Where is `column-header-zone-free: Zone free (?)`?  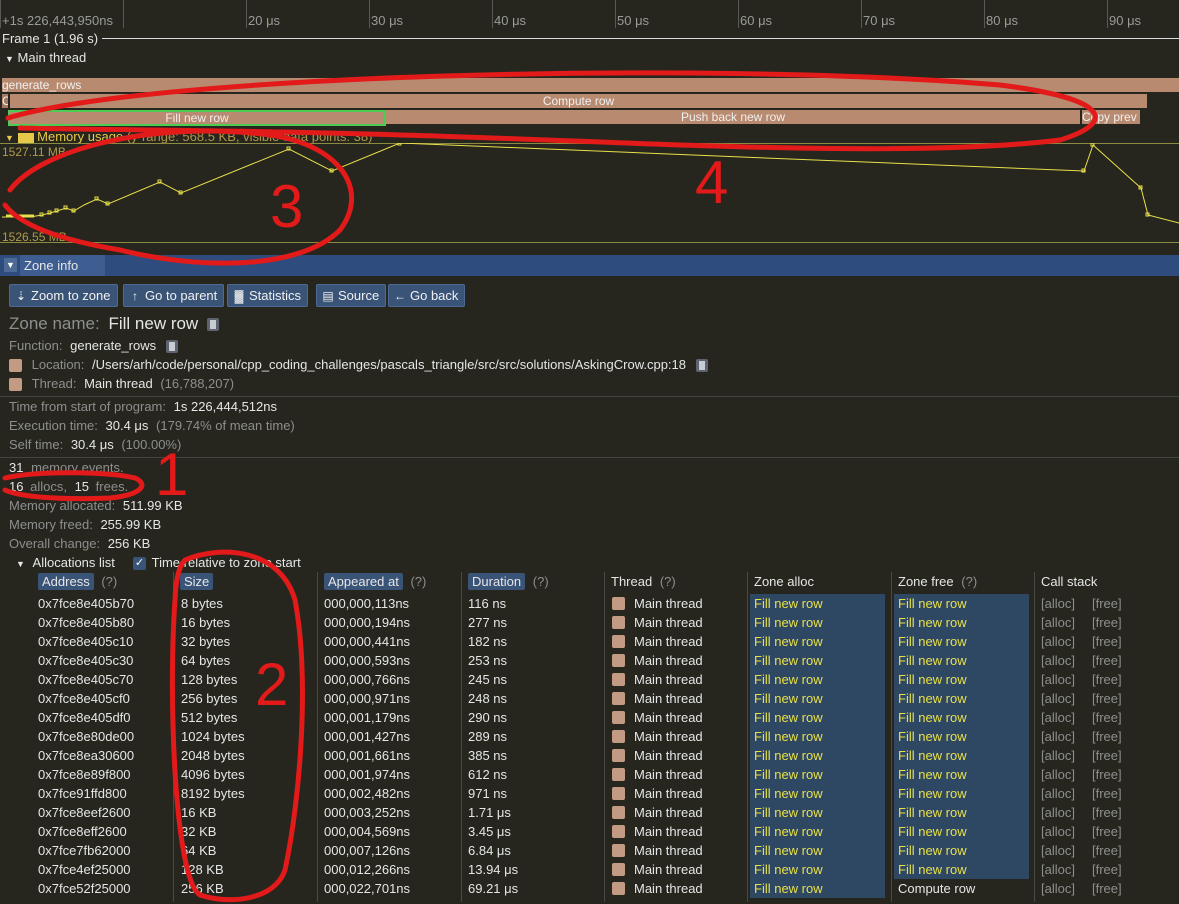 column-header-zone-free: Zone free (?) is located at coordinates (937, 581).